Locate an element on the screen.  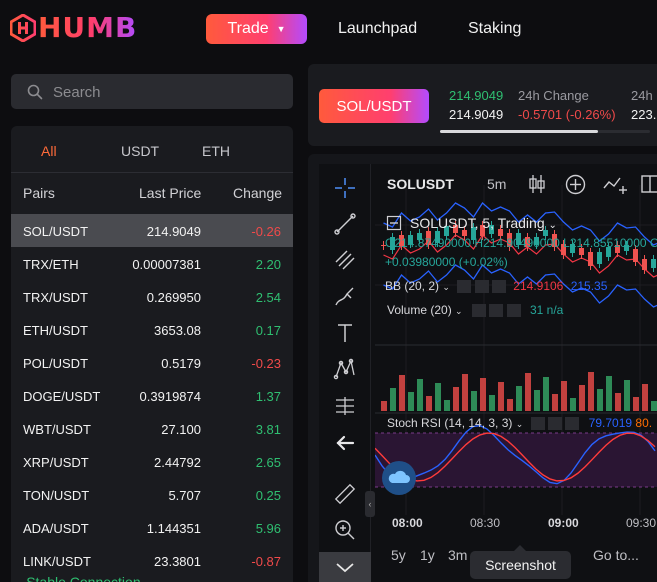
text-tool-icon is located at coordinates (345, 333).